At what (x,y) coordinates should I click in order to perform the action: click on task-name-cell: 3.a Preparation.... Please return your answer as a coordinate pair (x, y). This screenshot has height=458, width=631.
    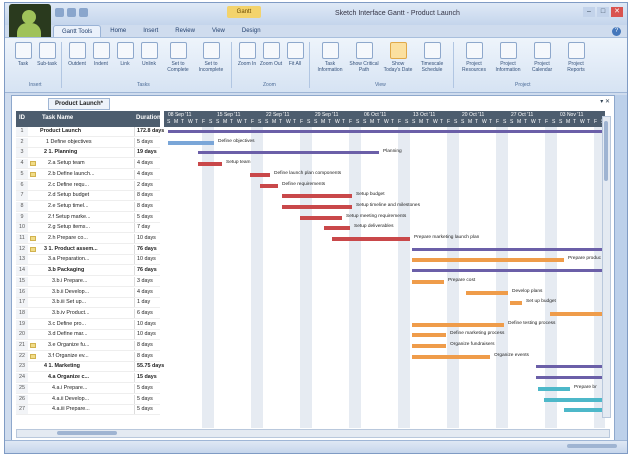
    Looking at the image, I should click on (94, 259).